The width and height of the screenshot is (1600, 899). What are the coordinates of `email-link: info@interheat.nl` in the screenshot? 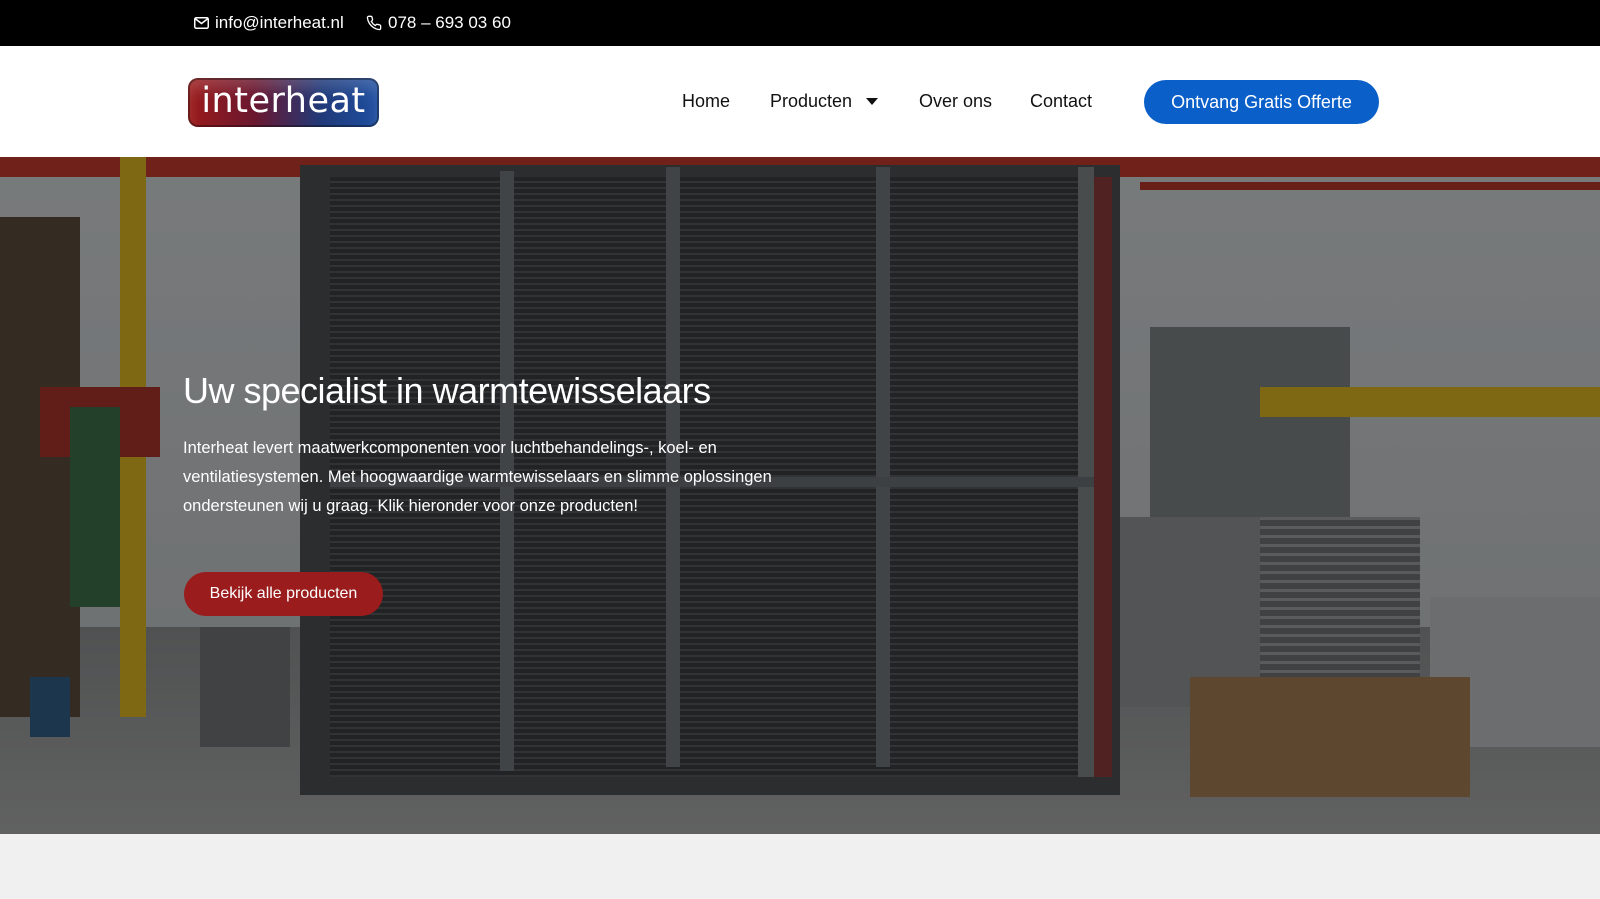 It's located at (269, 23).